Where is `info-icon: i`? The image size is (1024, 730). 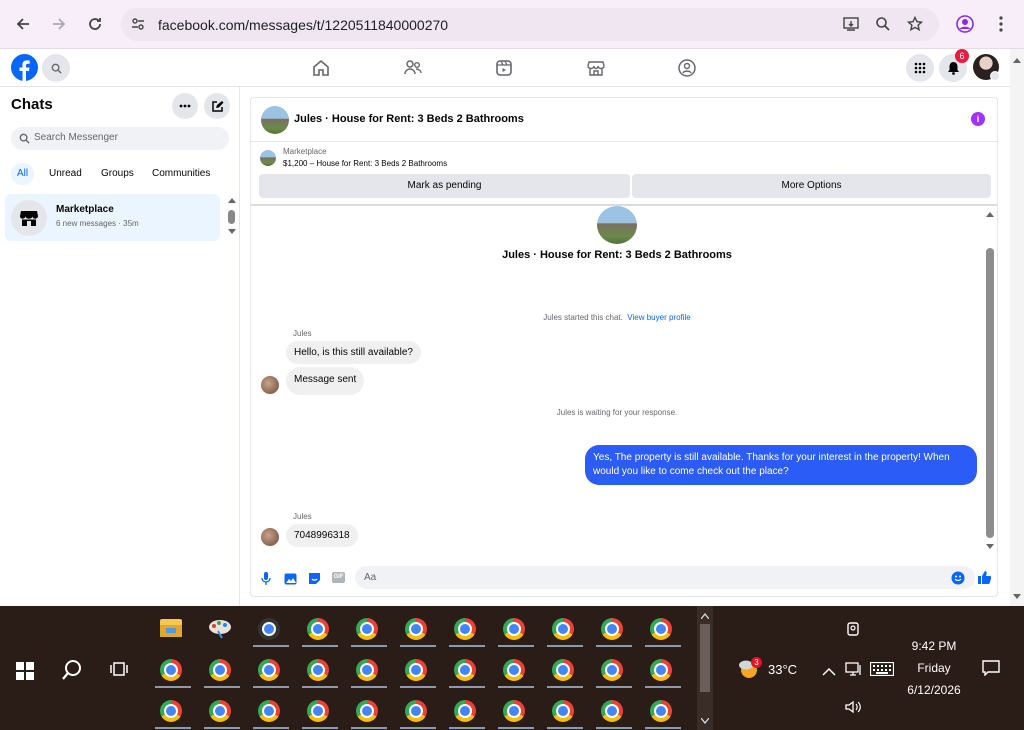
info-icon: i is located at coordinates (978, 119).